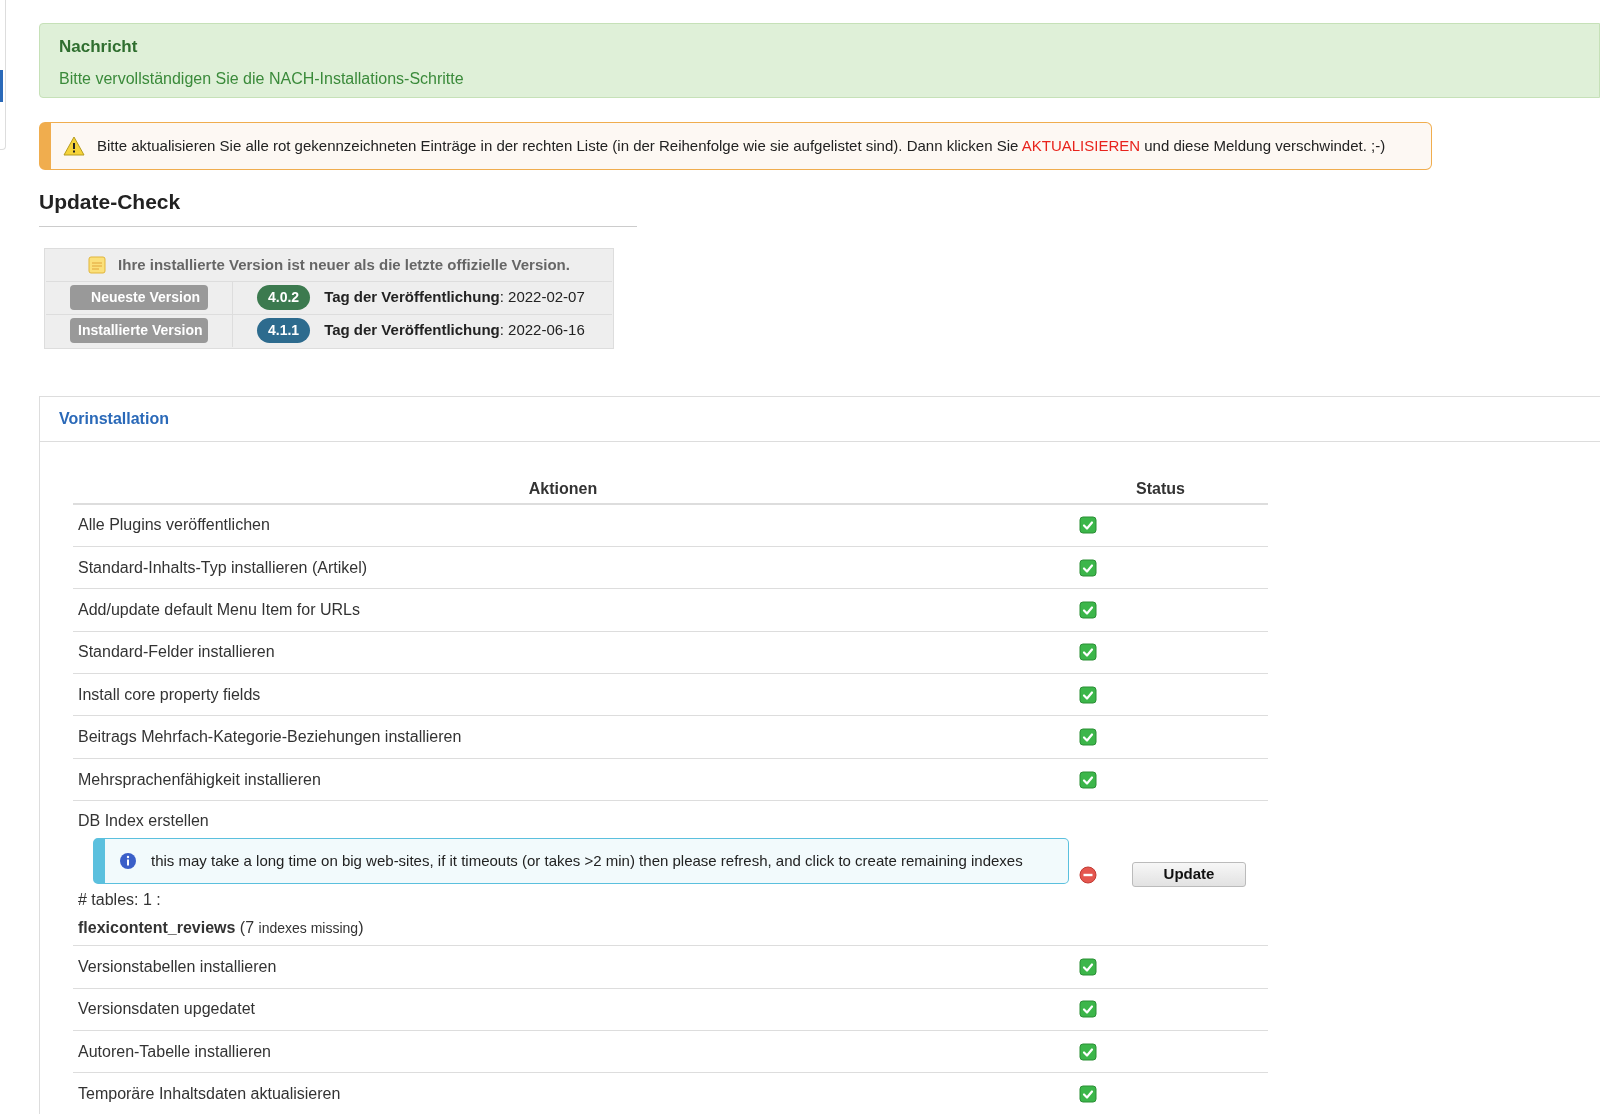 This screenshot has height=1114, width=1600. I want to click on action-cell-text: Autoren-Tabelle installieren, so click(174, 1051).